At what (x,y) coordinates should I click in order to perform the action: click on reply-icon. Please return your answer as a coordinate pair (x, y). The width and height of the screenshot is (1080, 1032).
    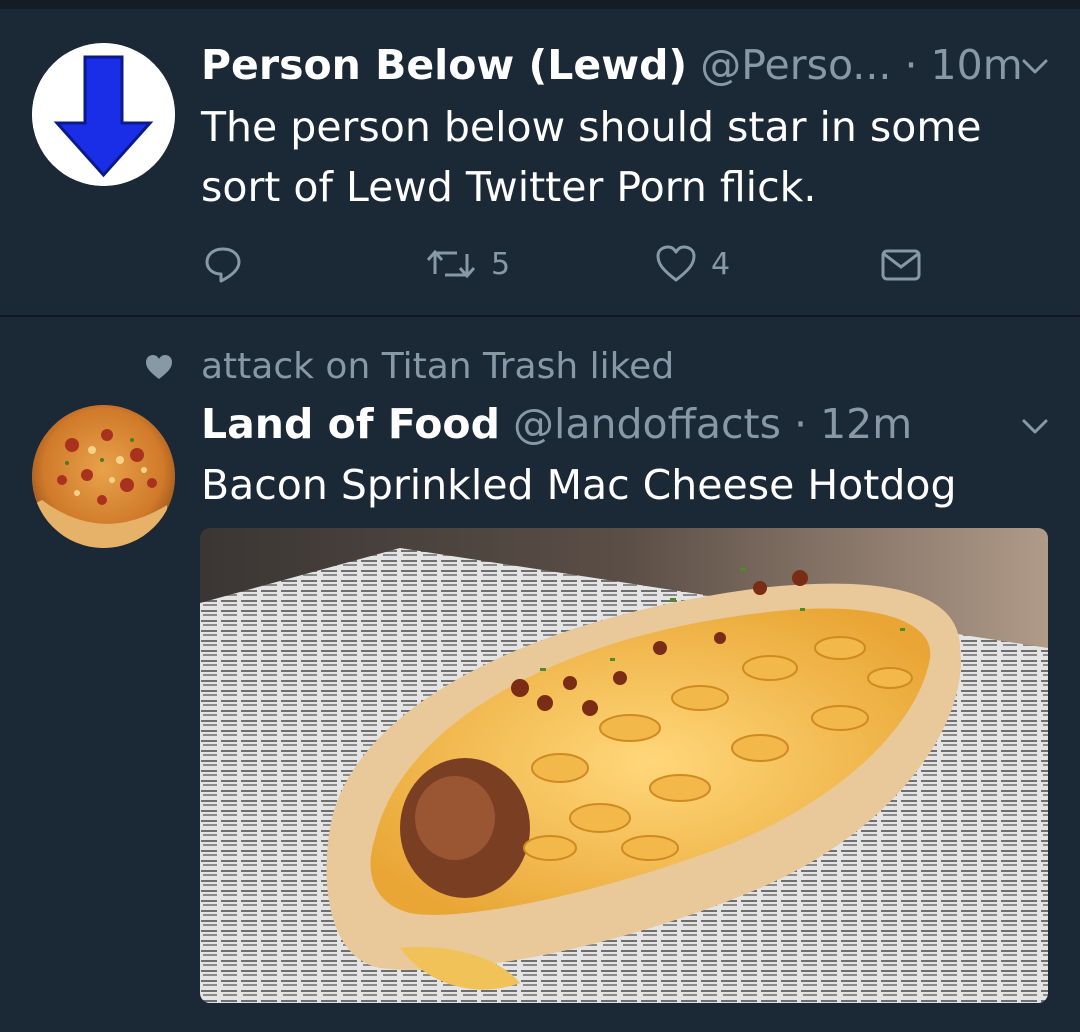
    Looking at the image, I should click on (223, 265).